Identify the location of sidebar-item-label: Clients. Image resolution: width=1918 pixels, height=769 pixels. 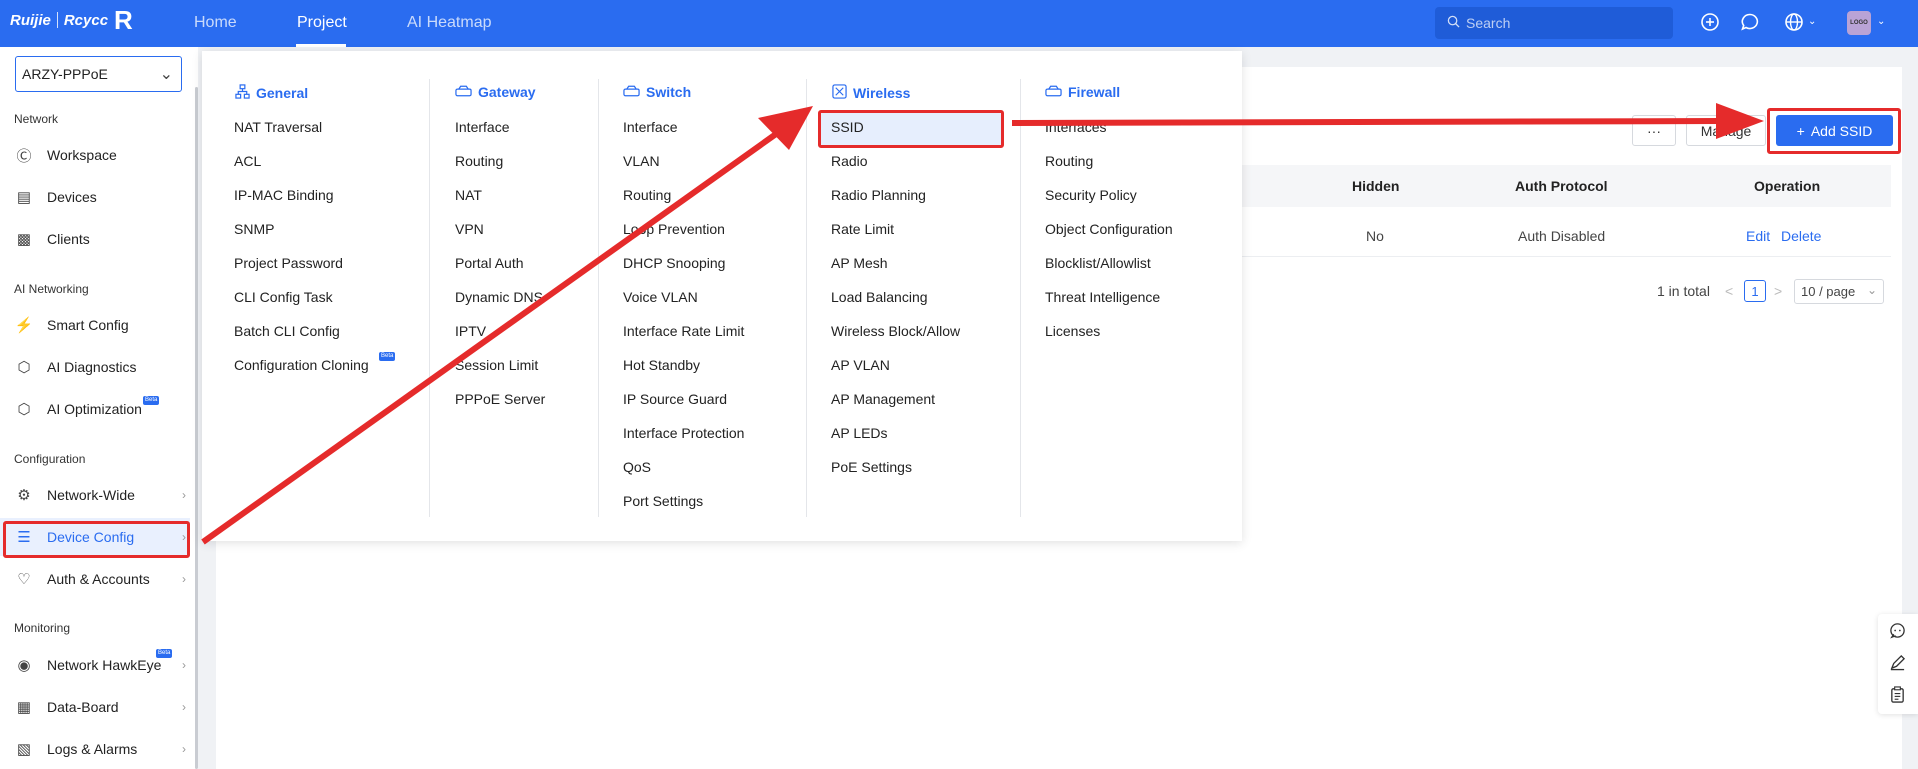
(68, 239).